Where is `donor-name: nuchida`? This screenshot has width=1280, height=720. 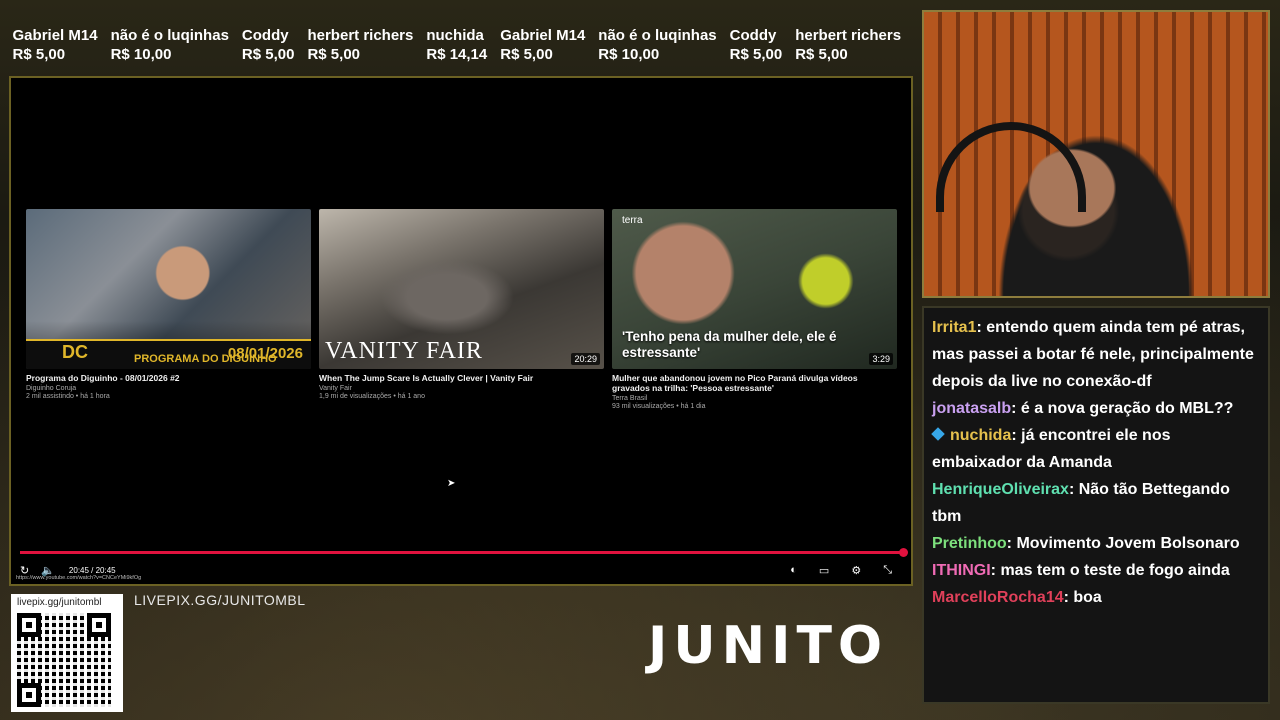
donor-name: nuchida is located at coordinates (455, 35).